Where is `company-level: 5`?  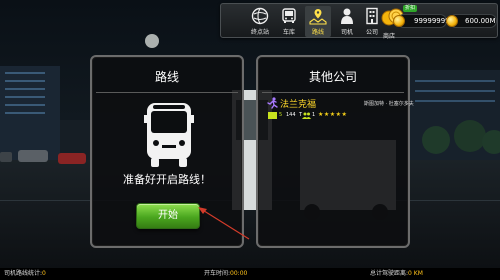
company-level: 5 is located at coordinates (281, 115).